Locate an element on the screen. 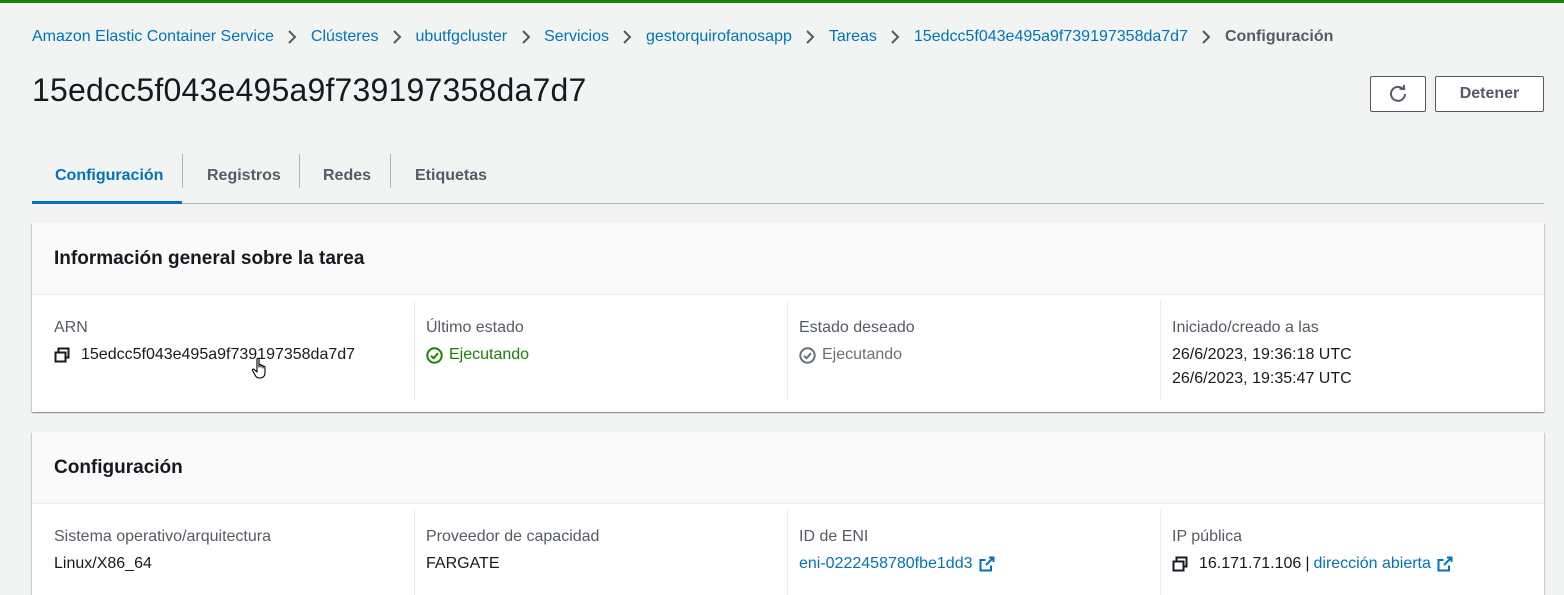  tab-label: Redes is located at coordinates (347, 175).